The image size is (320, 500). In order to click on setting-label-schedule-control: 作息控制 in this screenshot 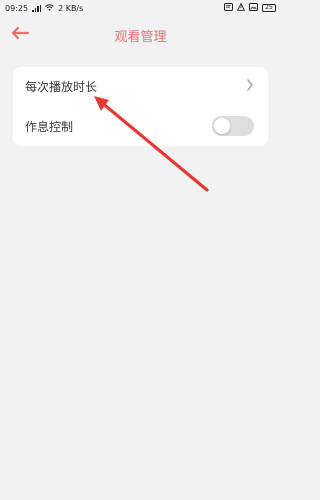, I will do `click(49, 126)`.